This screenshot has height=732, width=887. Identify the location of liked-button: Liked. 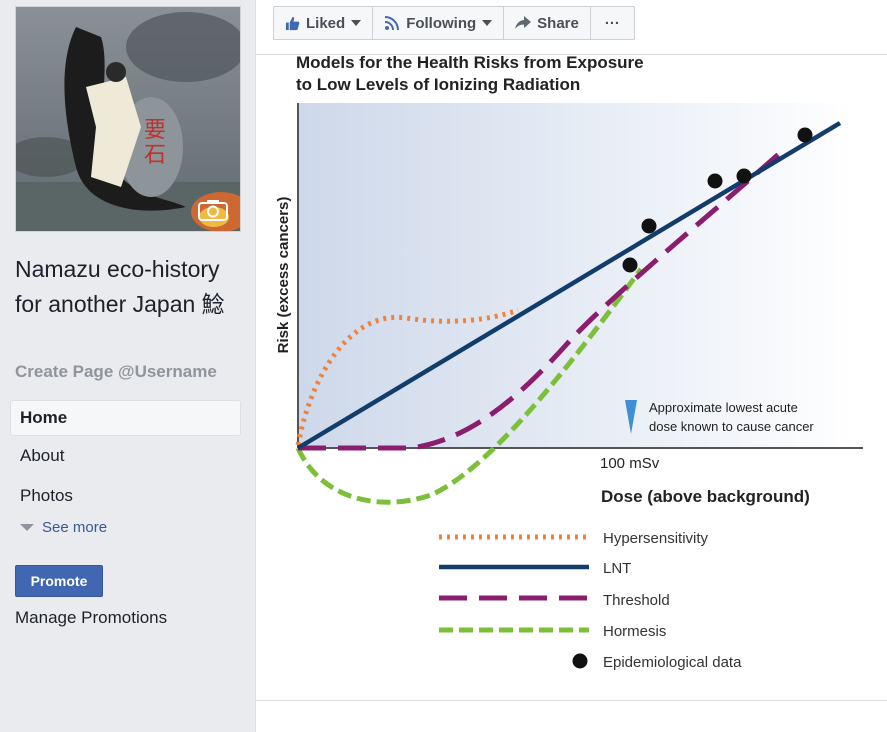
(324, 23).